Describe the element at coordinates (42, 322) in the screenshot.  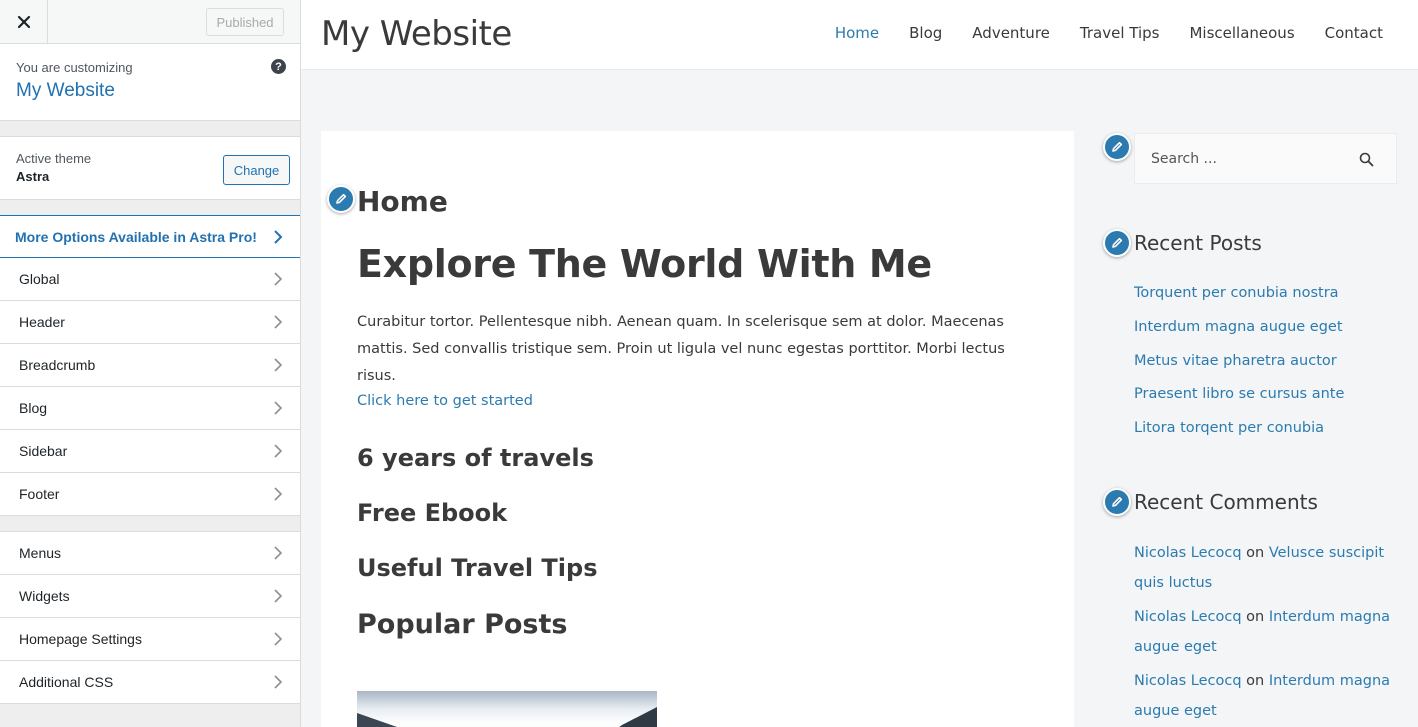
I see `section-label: Header` at that location.